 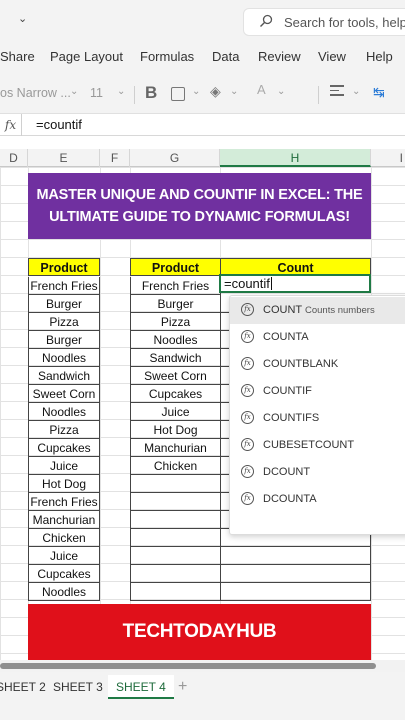 What do you see at coordinates (290, 499) in the screenshot?
I see `autocomplete-item-label: DCOUNTA` at bounding box center [290, 499].